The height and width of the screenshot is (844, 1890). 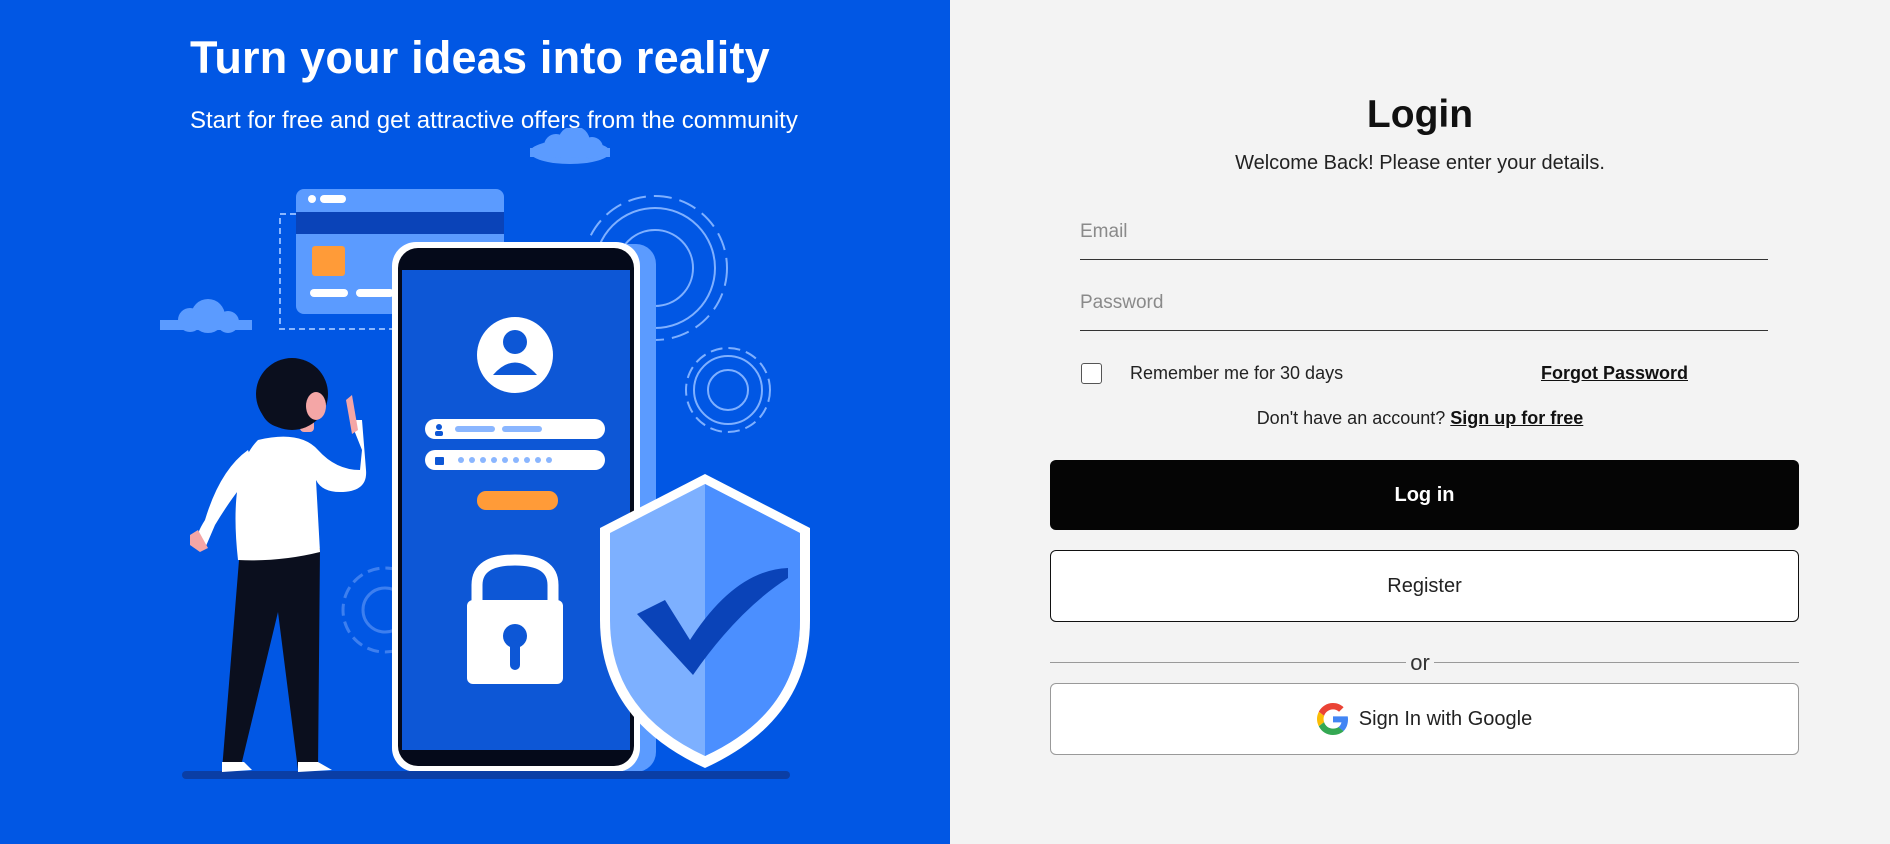 What do you see at coordinates (1445, 718) in the screenshot?
I see `google-button-label: Sign In with Google` at bounding box center [1445, 718].